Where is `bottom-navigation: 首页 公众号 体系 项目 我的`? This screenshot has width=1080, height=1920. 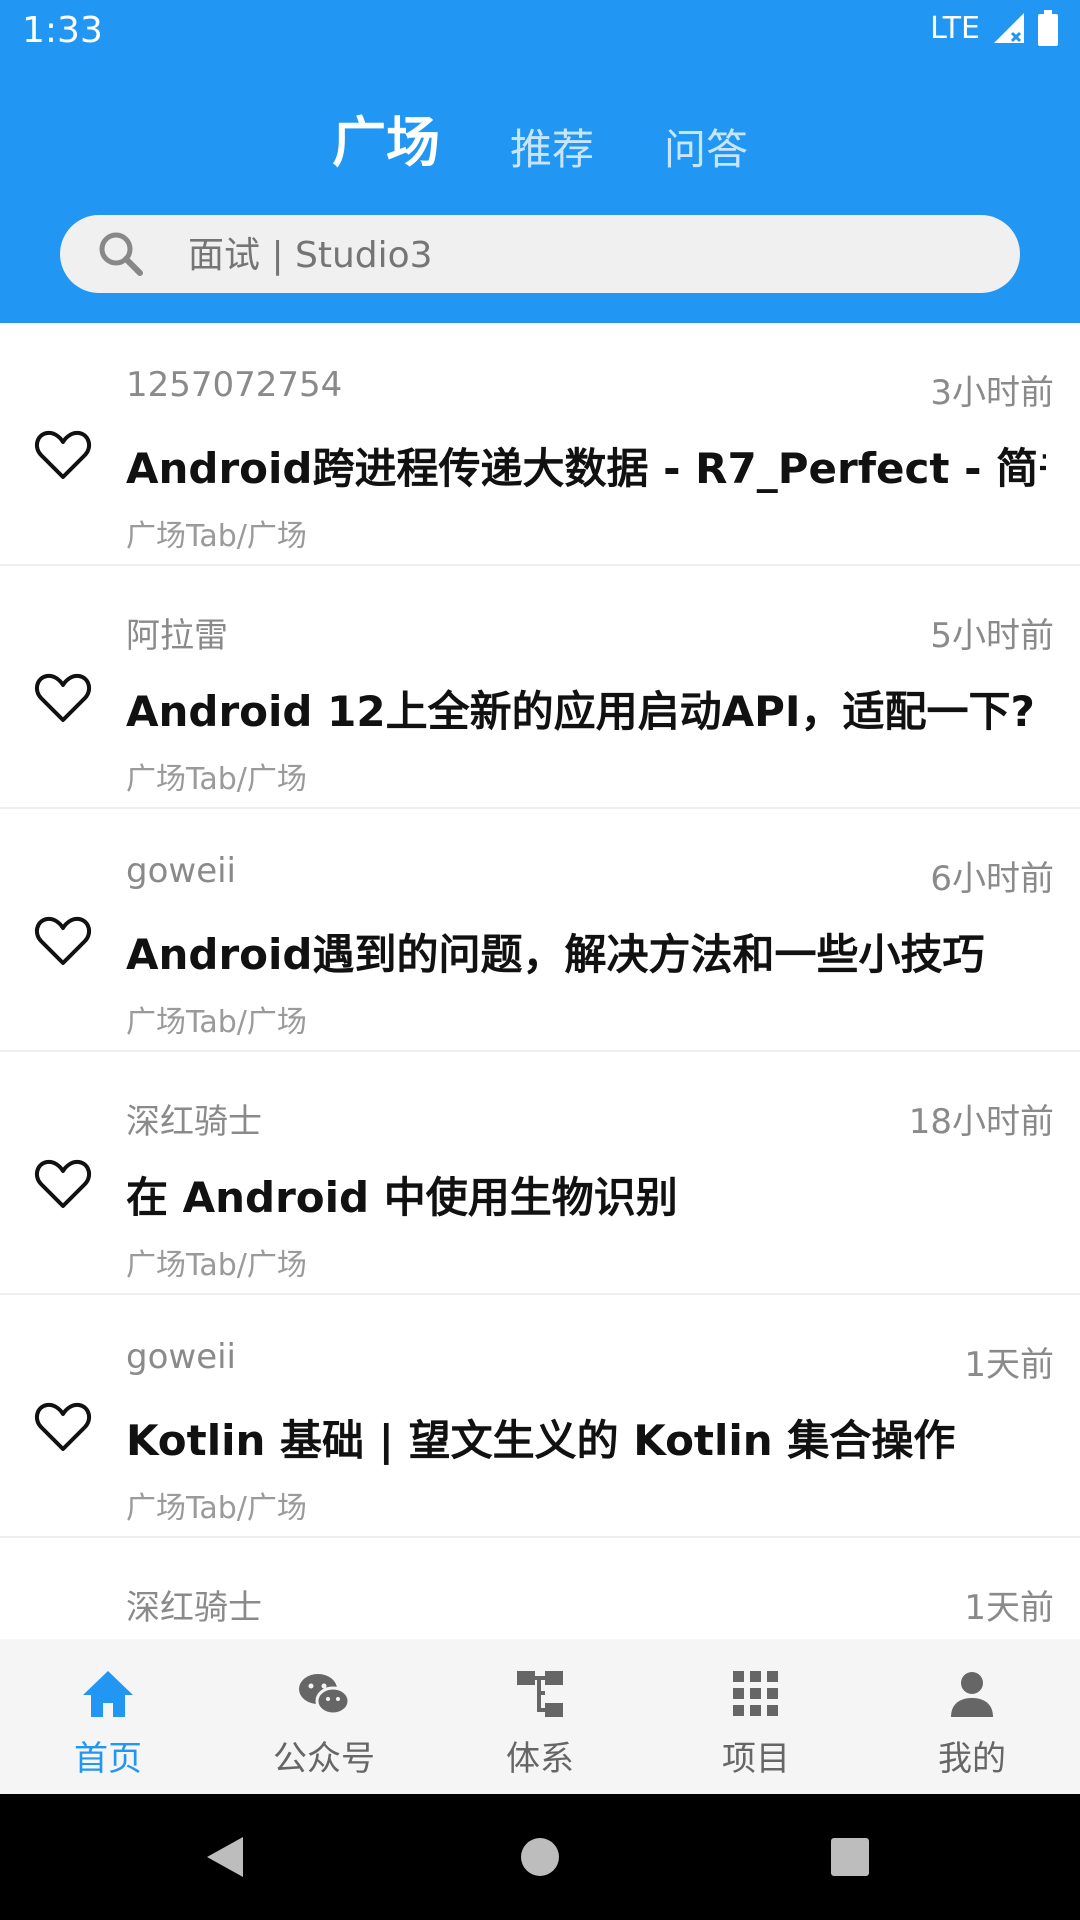
bottom-navigation: 首页 公众号 体系 项目 我的 is located at coordinates (540, 1716).